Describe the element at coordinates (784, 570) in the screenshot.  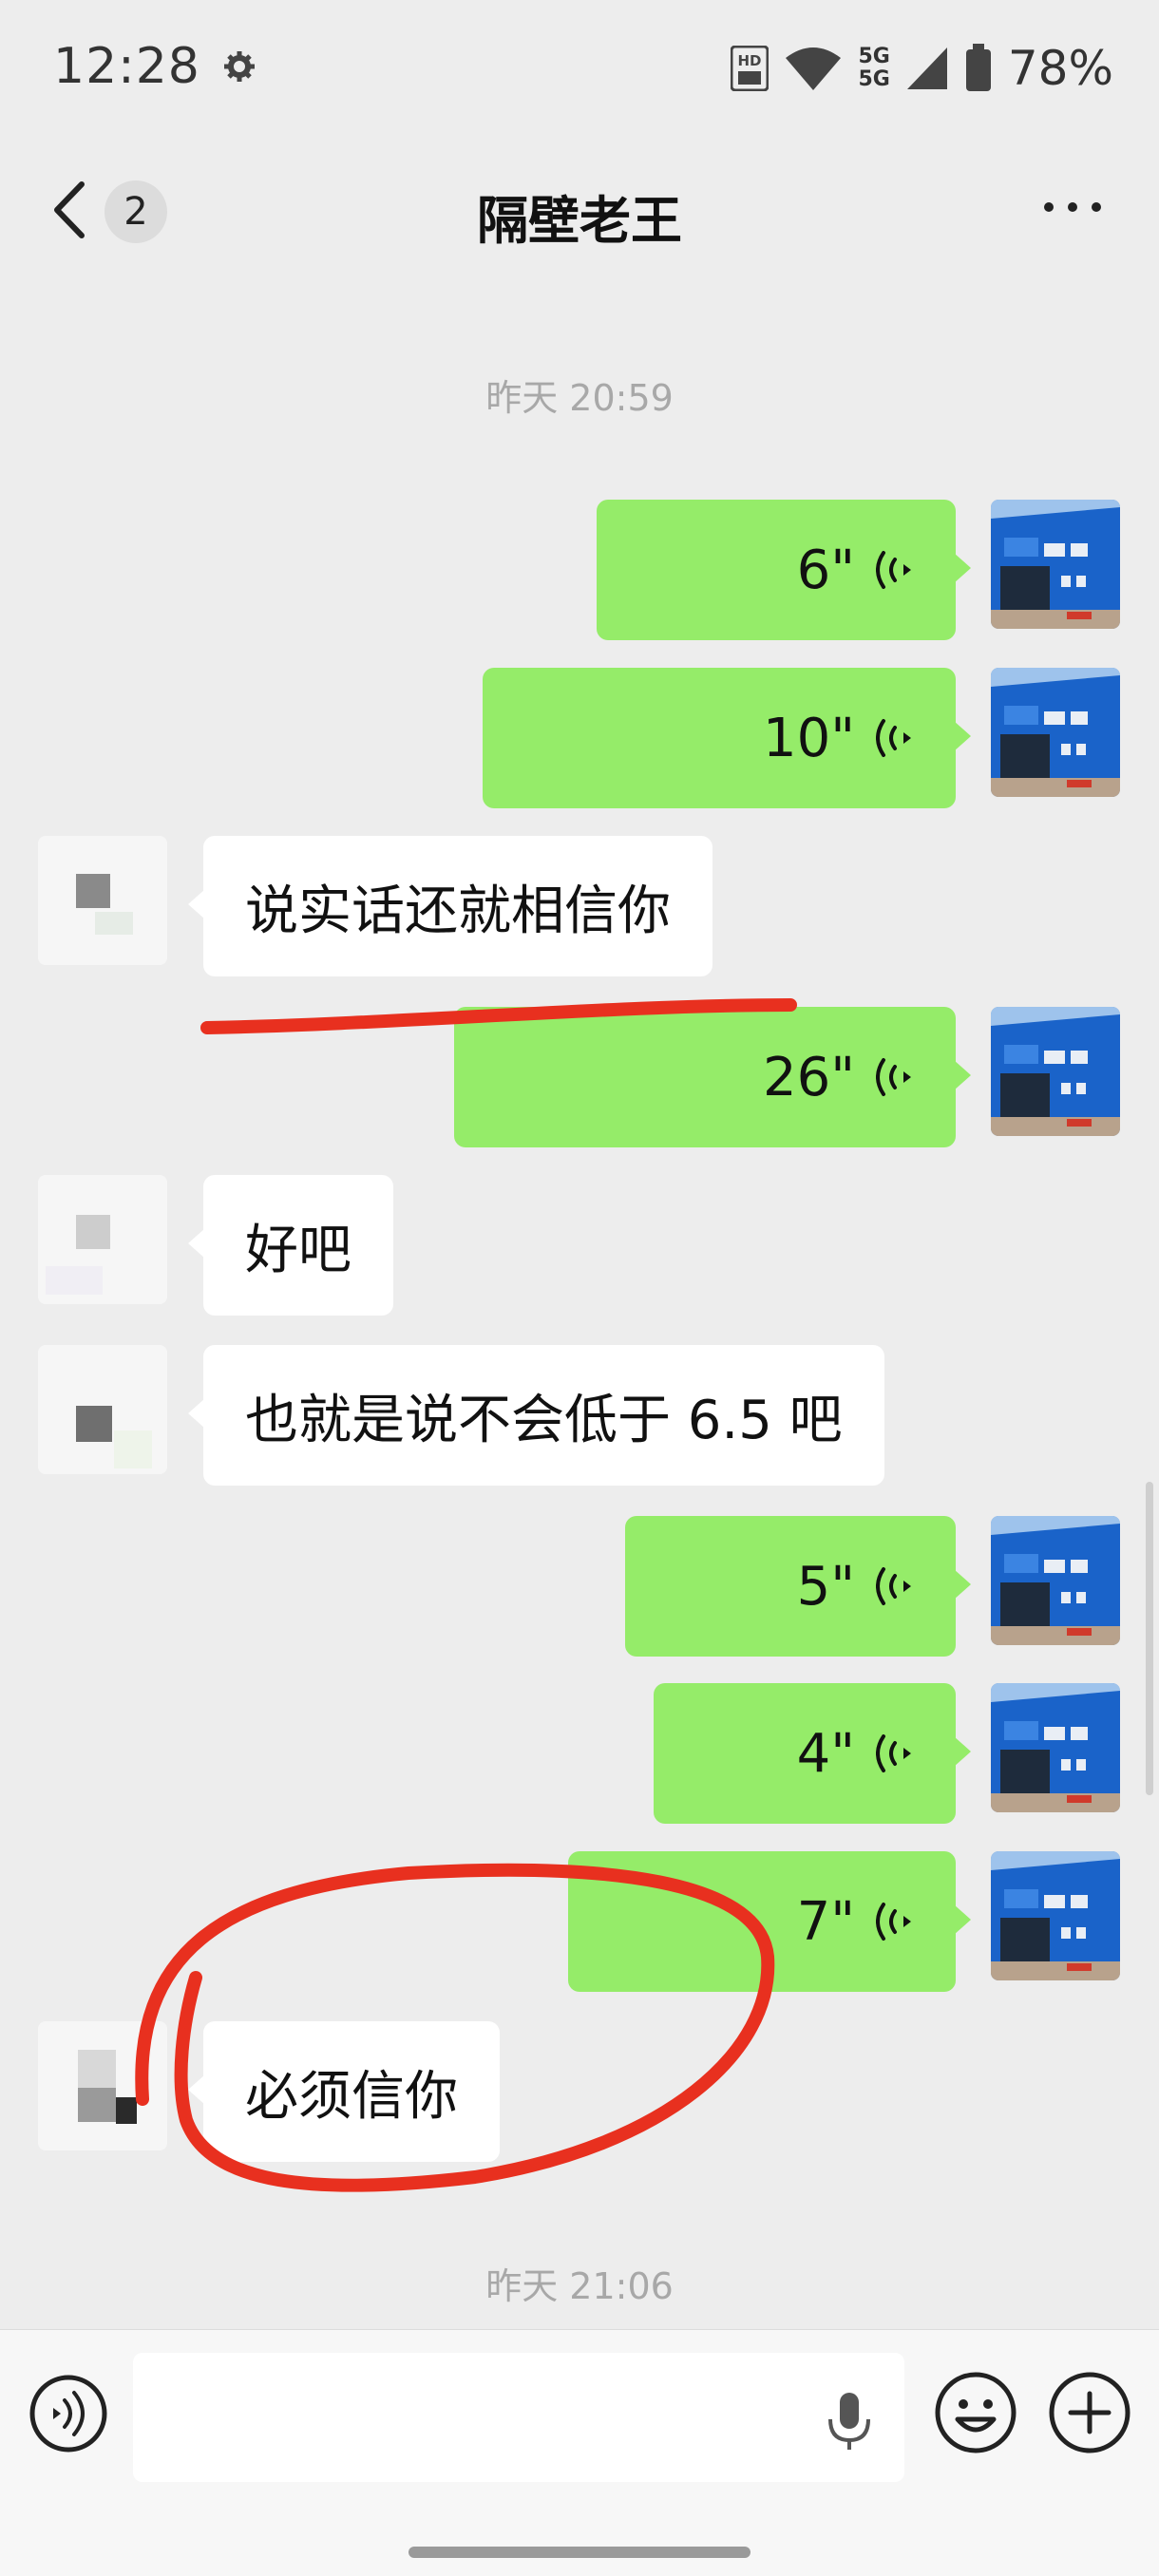
I see `voice-message-bubble: 6"` at that location.